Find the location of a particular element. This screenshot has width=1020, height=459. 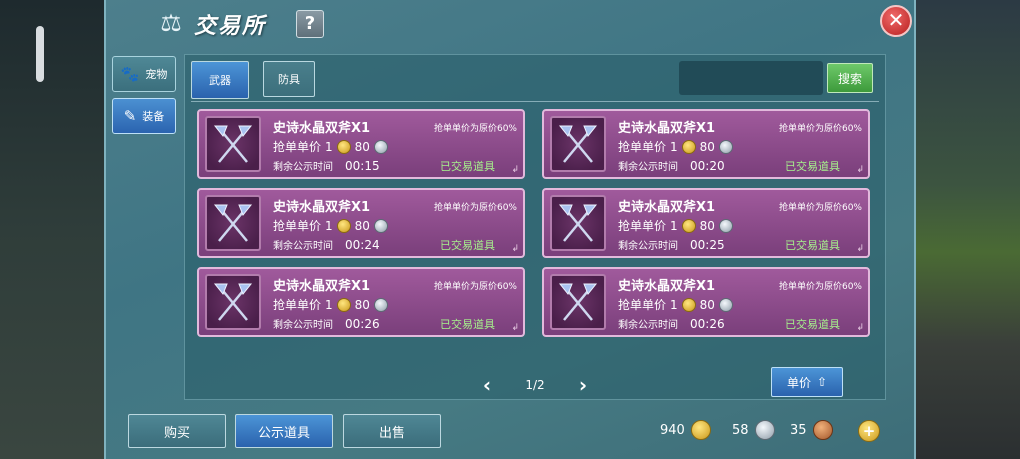

bronze-coin-icon is located at coordinates (822, 430).